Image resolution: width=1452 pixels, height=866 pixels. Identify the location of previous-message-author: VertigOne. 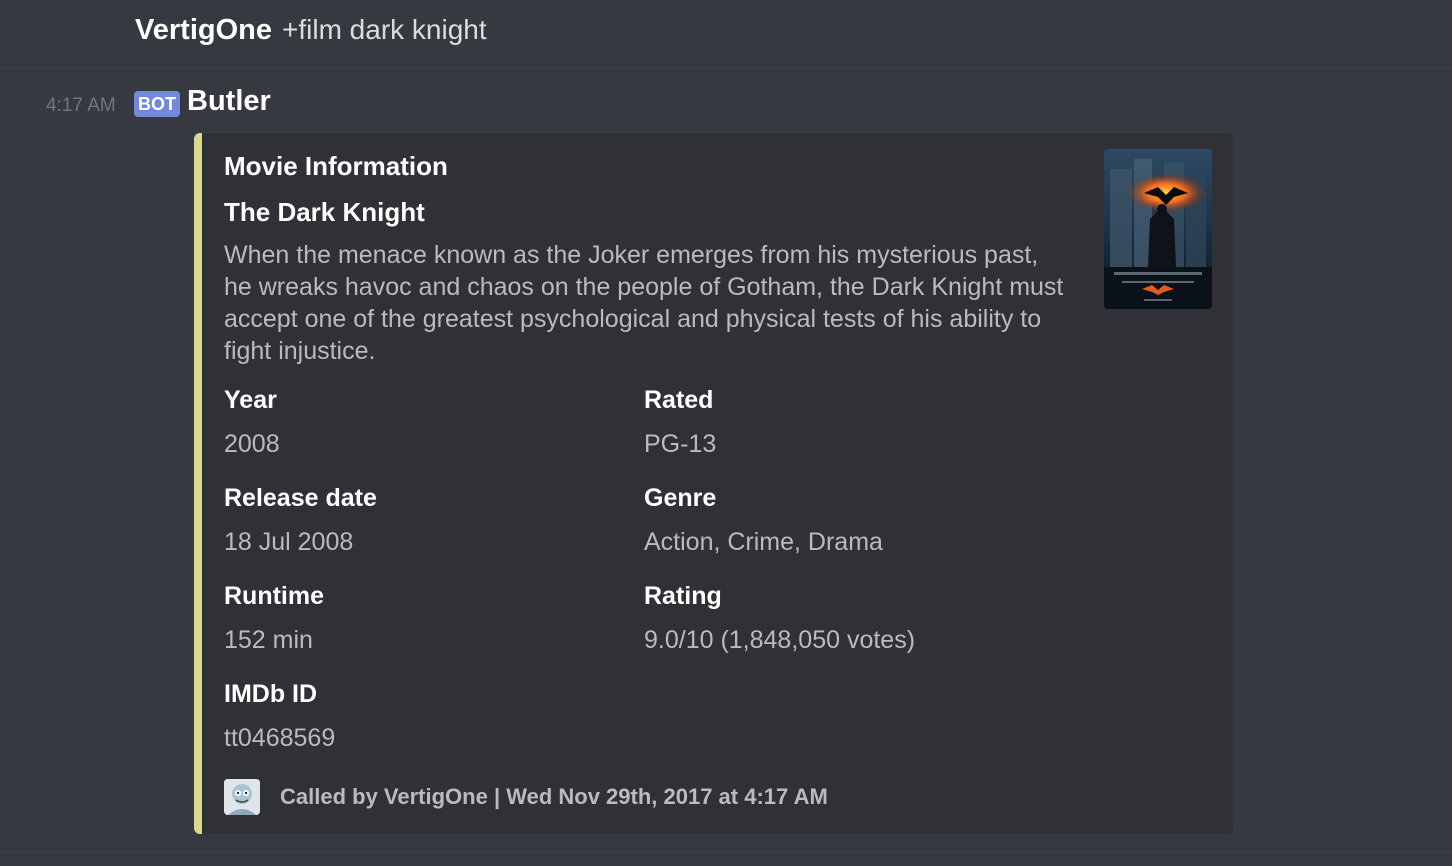
(203, 30).